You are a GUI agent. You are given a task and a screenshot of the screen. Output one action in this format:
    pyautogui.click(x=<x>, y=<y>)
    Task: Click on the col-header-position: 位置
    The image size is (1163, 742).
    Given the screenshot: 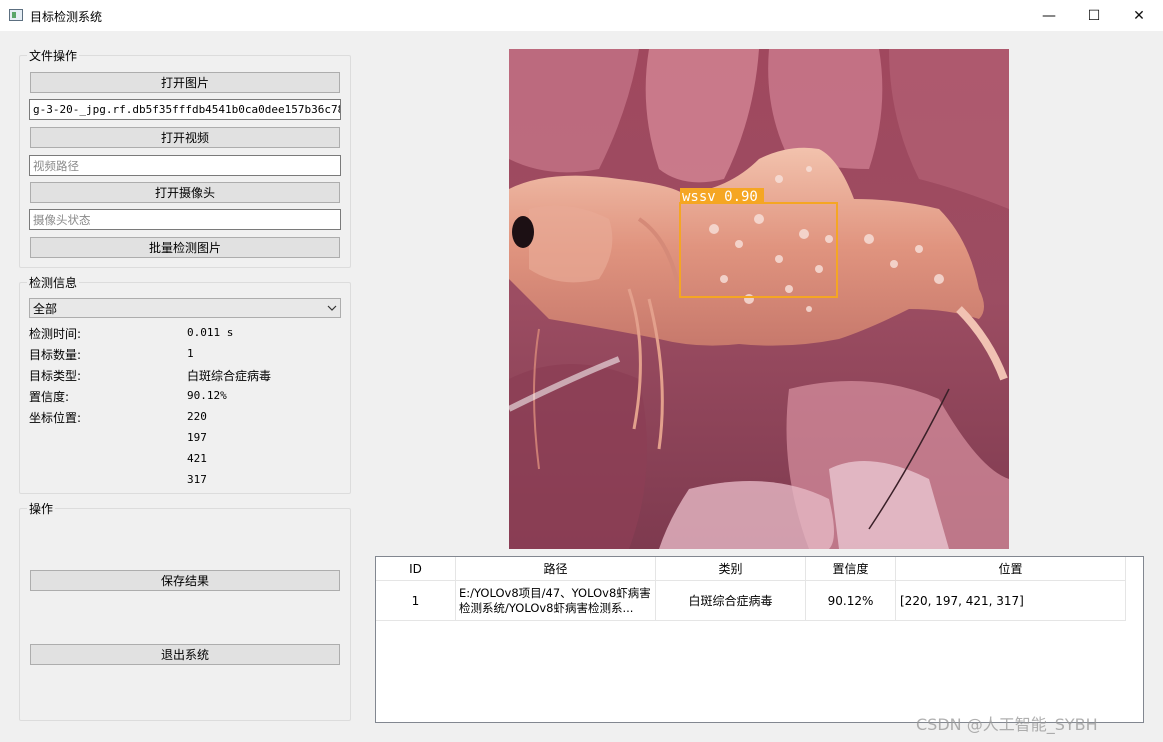 What is the action you would take?
    pyautogui.click(x=1011, y=569)
    